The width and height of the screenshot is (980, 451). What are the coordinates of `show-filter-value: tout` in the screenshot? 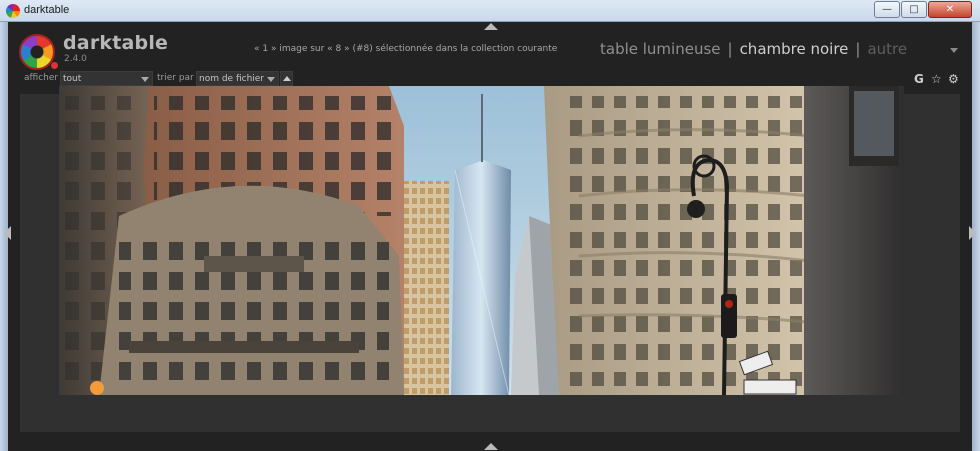 It's located at (72, 79).